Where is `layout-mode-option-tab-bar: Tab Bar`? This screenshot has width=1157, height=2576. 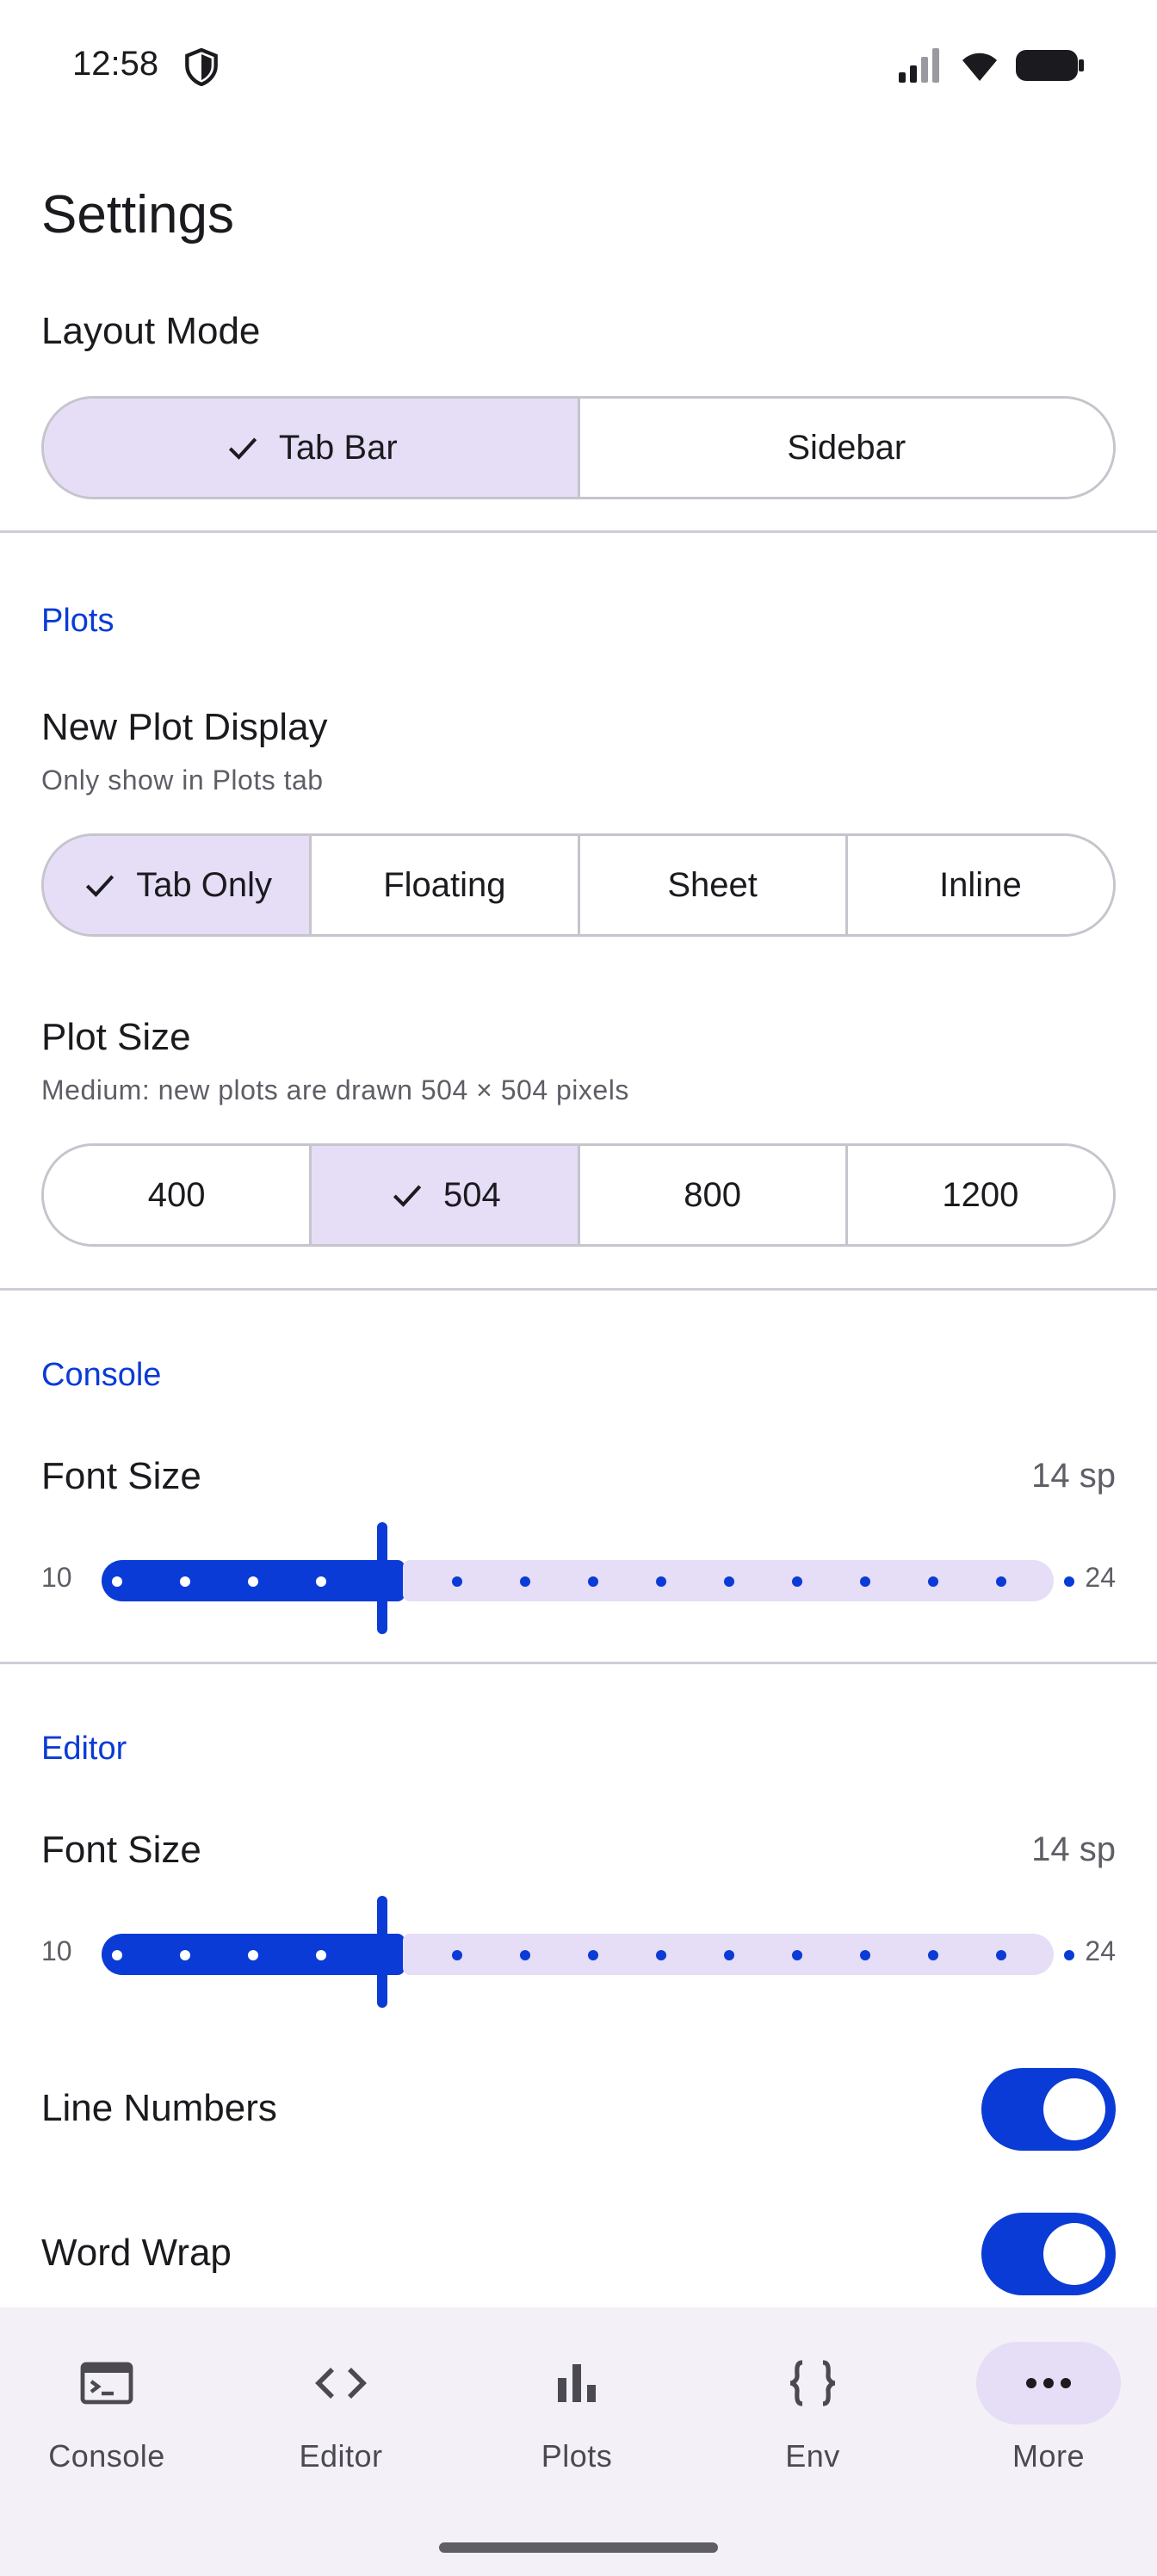 layout-mode-option-tab-bar: Tab Bar is located at coordinates (311, 448).